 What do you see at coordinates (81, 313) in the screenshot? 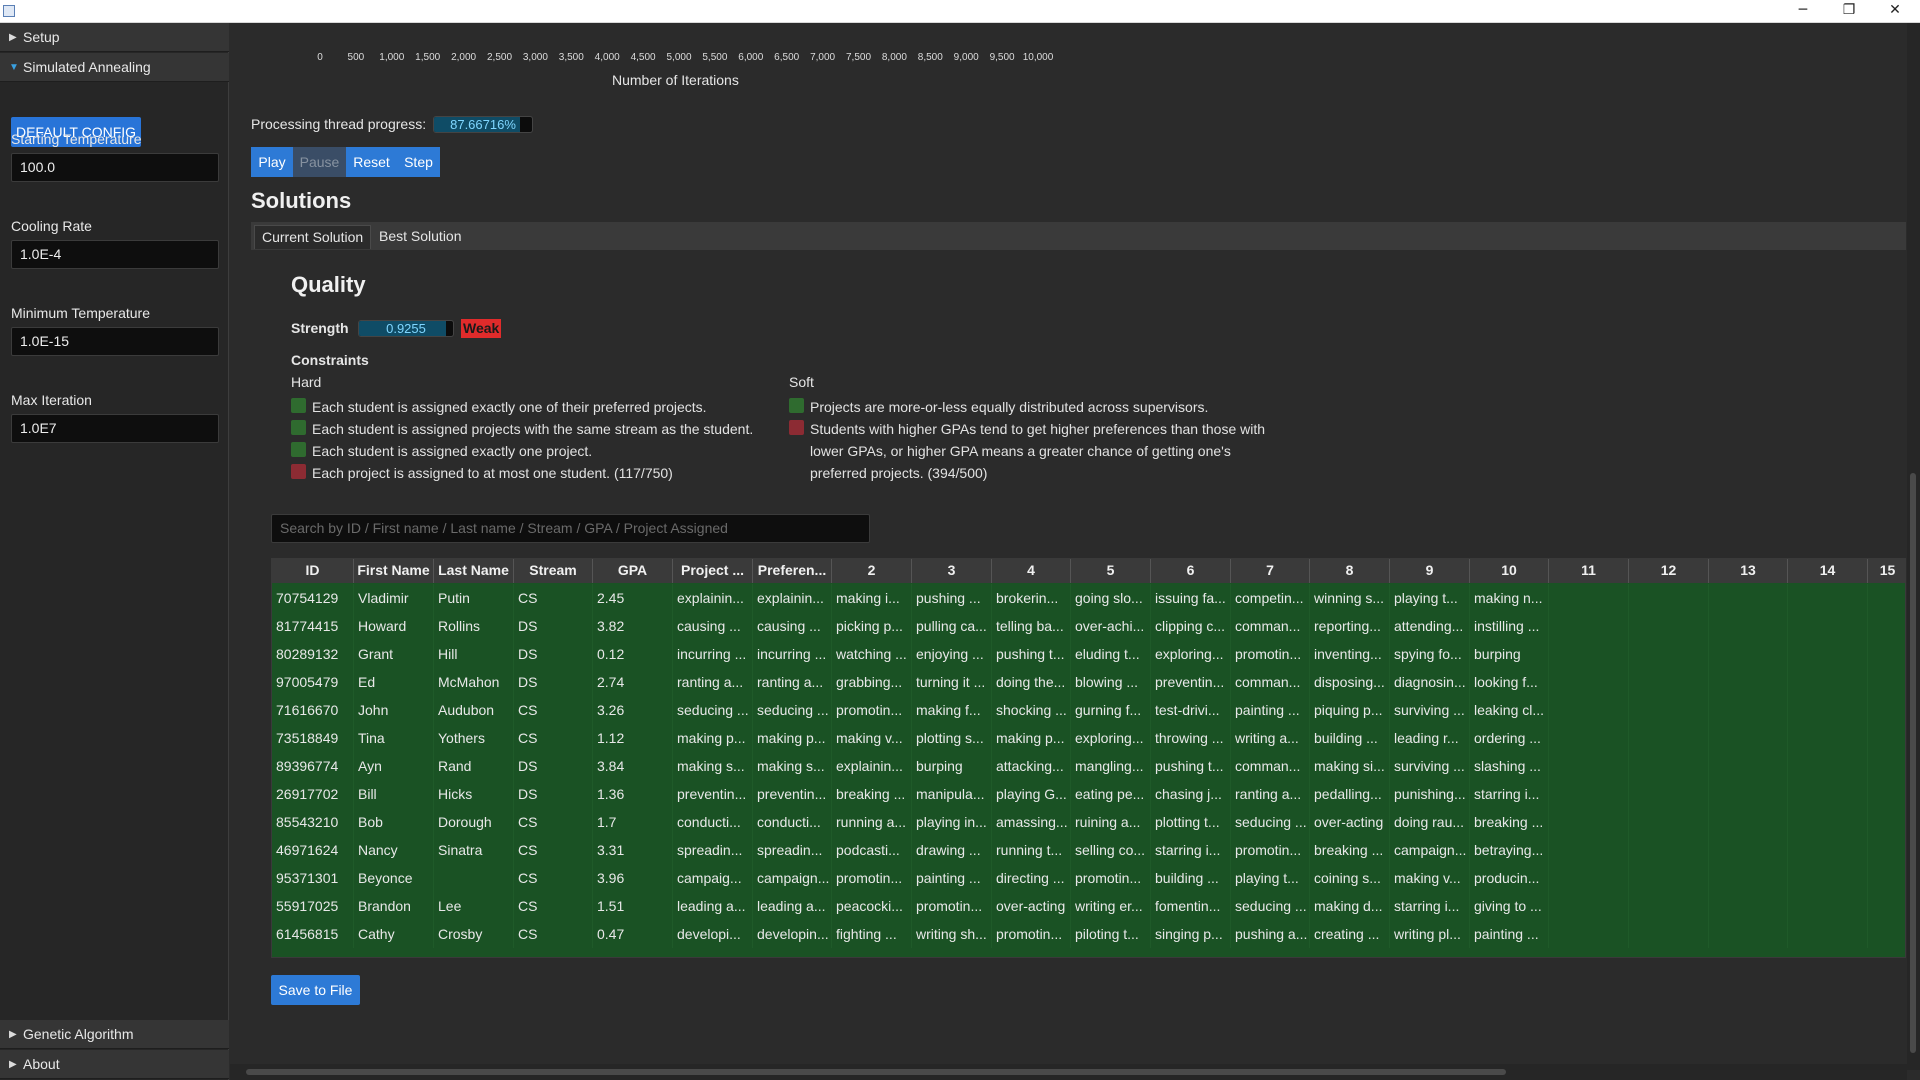
I see `minimum-temperature-label: Minimum Temperature` at bounding box center [81, 313].